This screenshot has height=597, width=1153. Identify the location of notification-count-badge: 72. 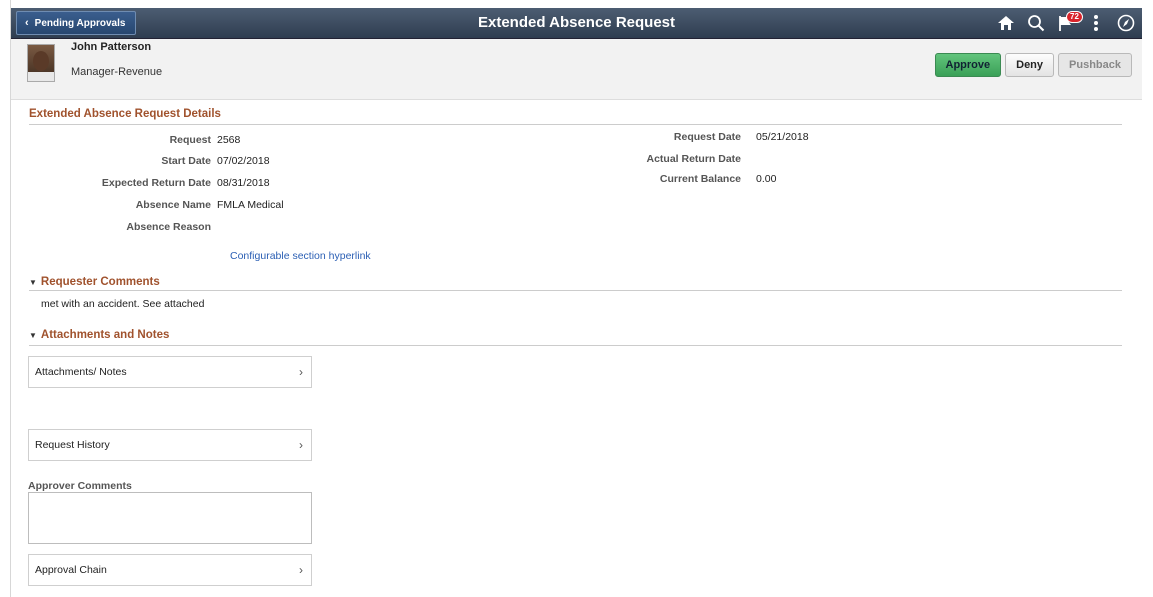
(1074, 17).